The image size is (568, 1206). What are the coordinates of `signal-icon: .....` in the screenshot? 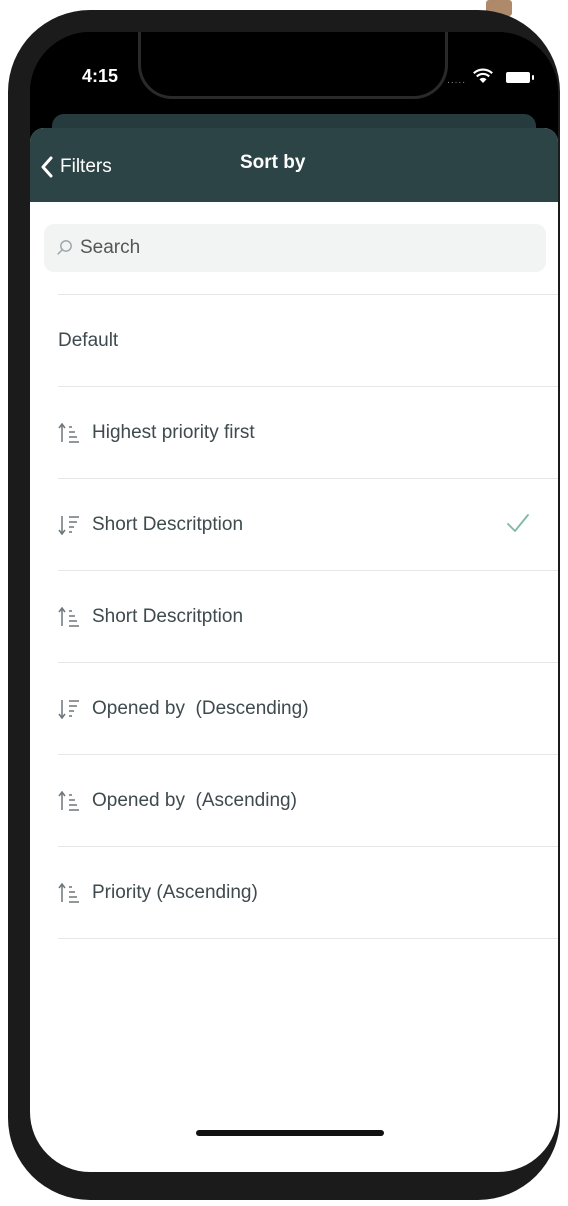 It's located at (456, 80).